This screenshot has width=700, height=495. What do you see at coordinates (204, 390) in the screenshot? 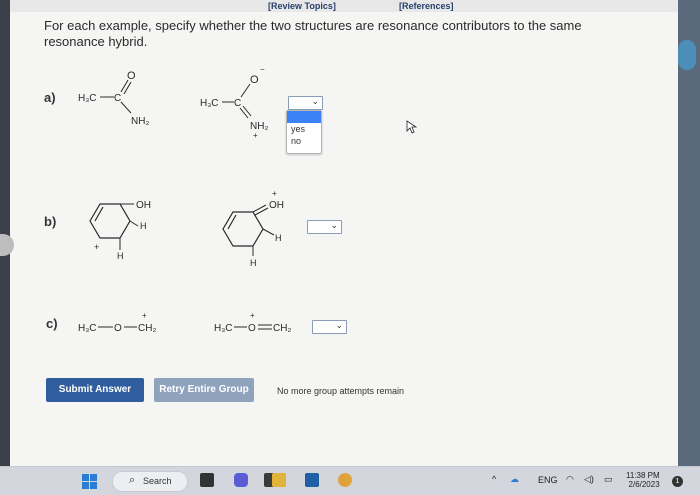
I see `retry-entire-group-button: Retry Entire Group` at bounding box center [204, 390].